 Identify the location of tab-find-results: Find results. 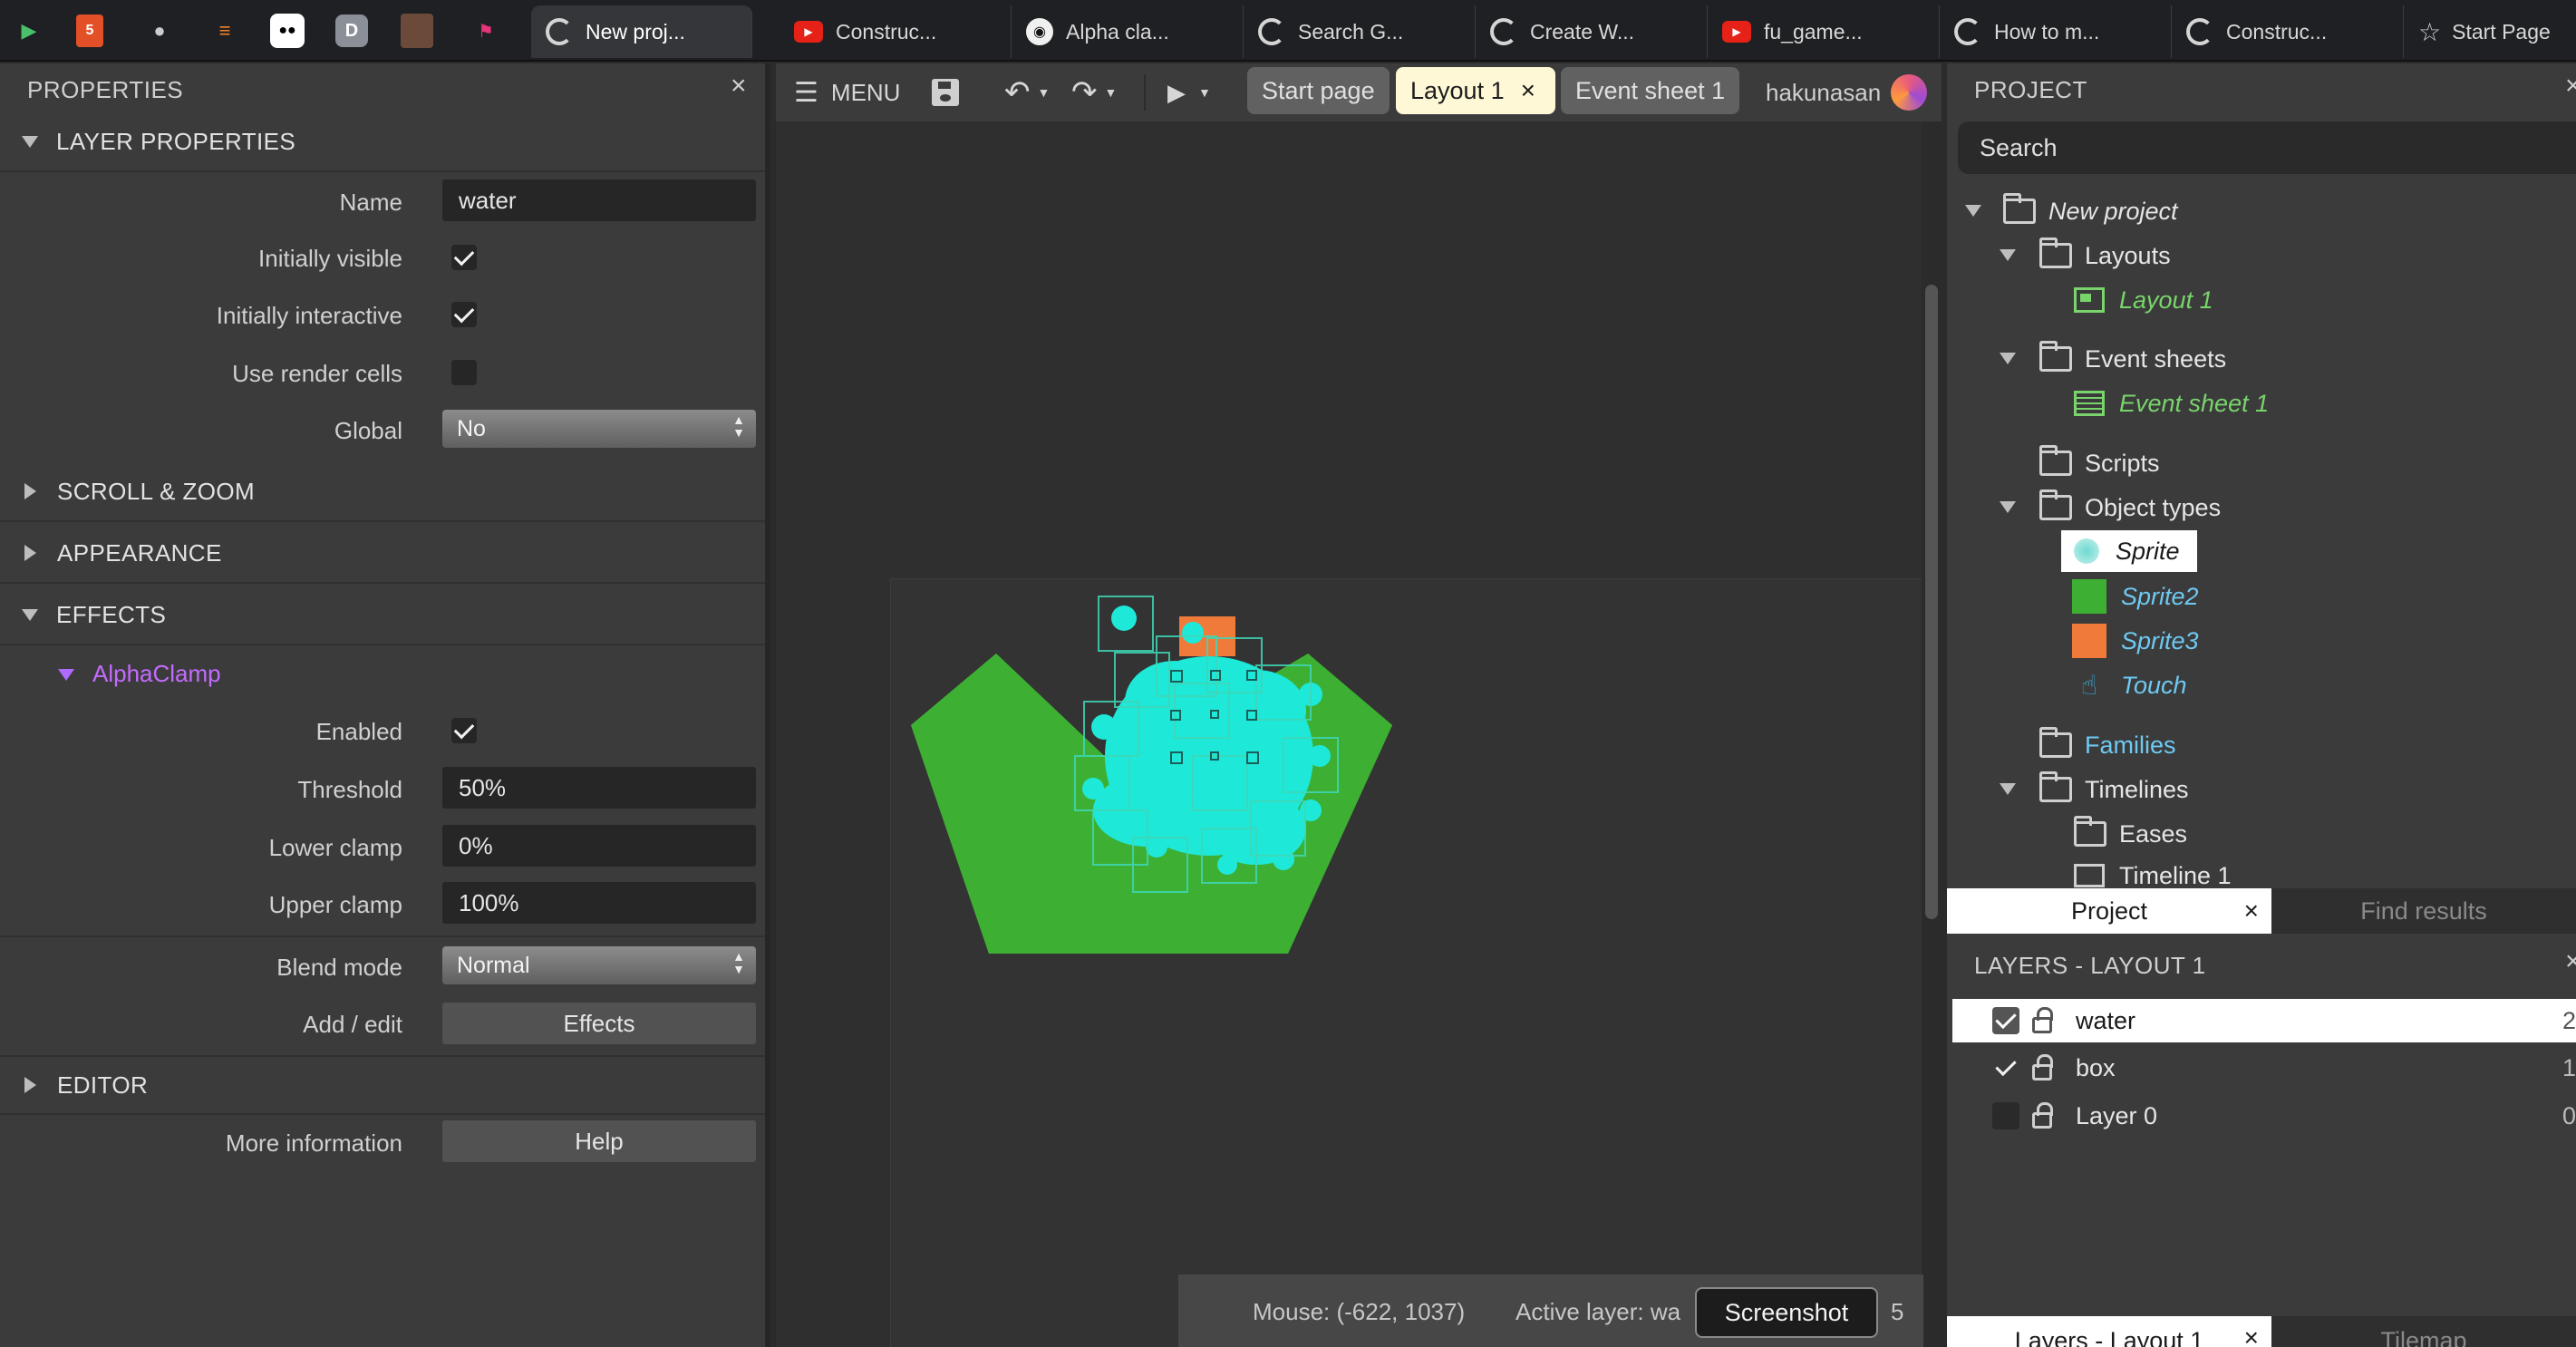
(2423, 911).